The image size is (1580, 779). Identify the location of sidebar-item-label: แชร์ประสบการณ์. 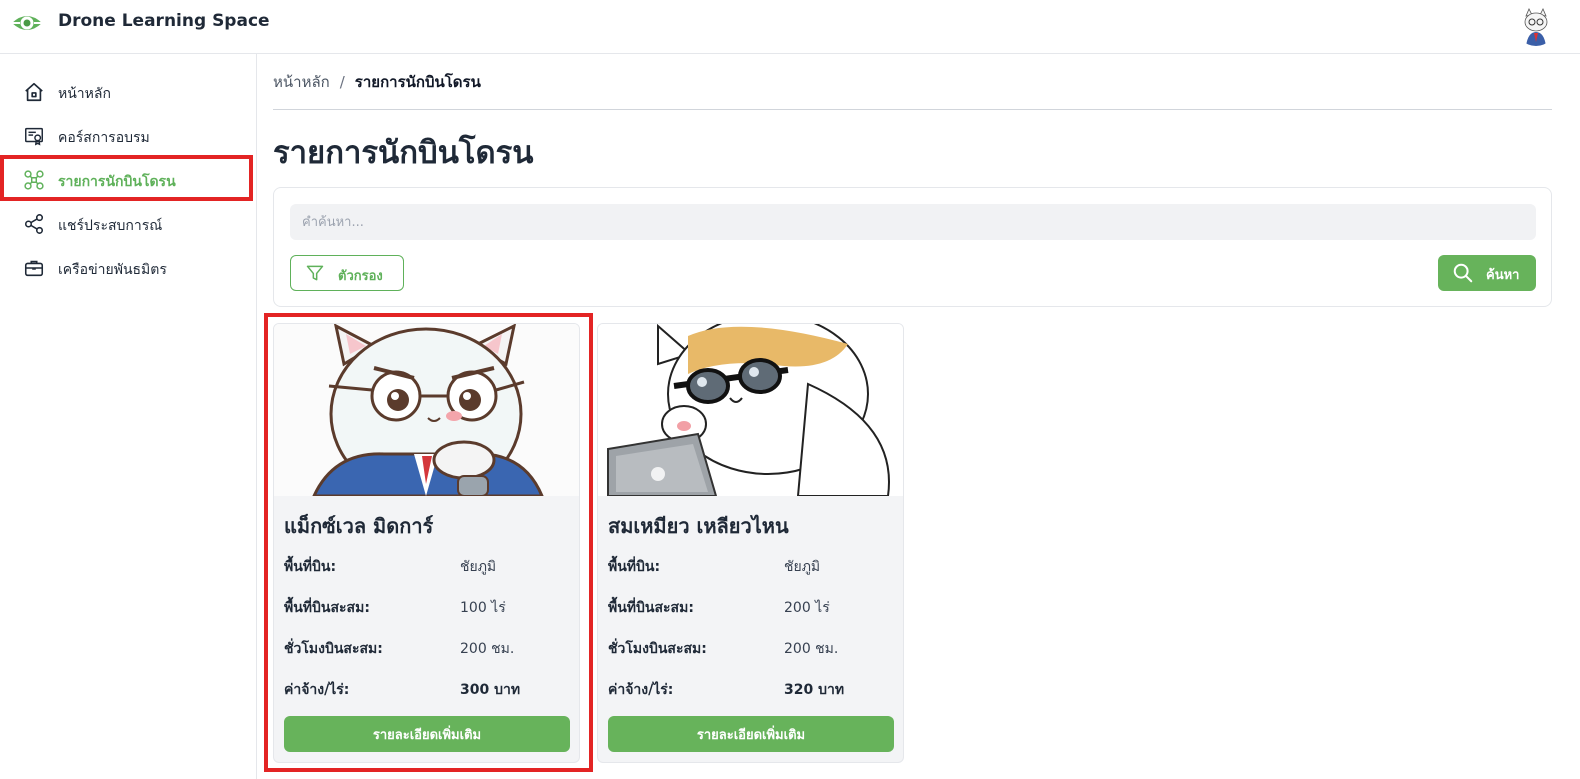
(110, 226).